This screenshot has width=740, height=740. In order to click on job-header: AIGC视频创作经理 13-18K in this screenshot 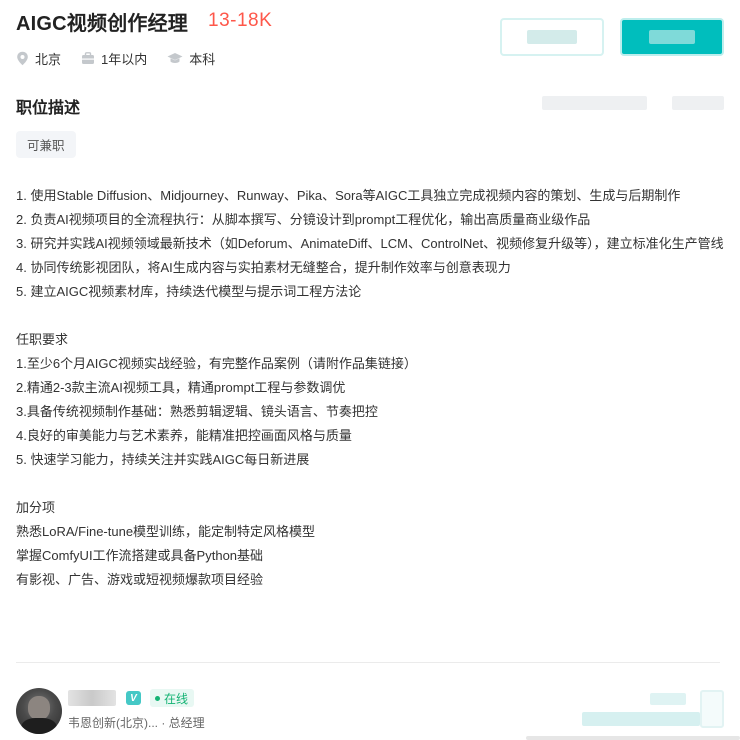, I will do `click(144, 21)`.